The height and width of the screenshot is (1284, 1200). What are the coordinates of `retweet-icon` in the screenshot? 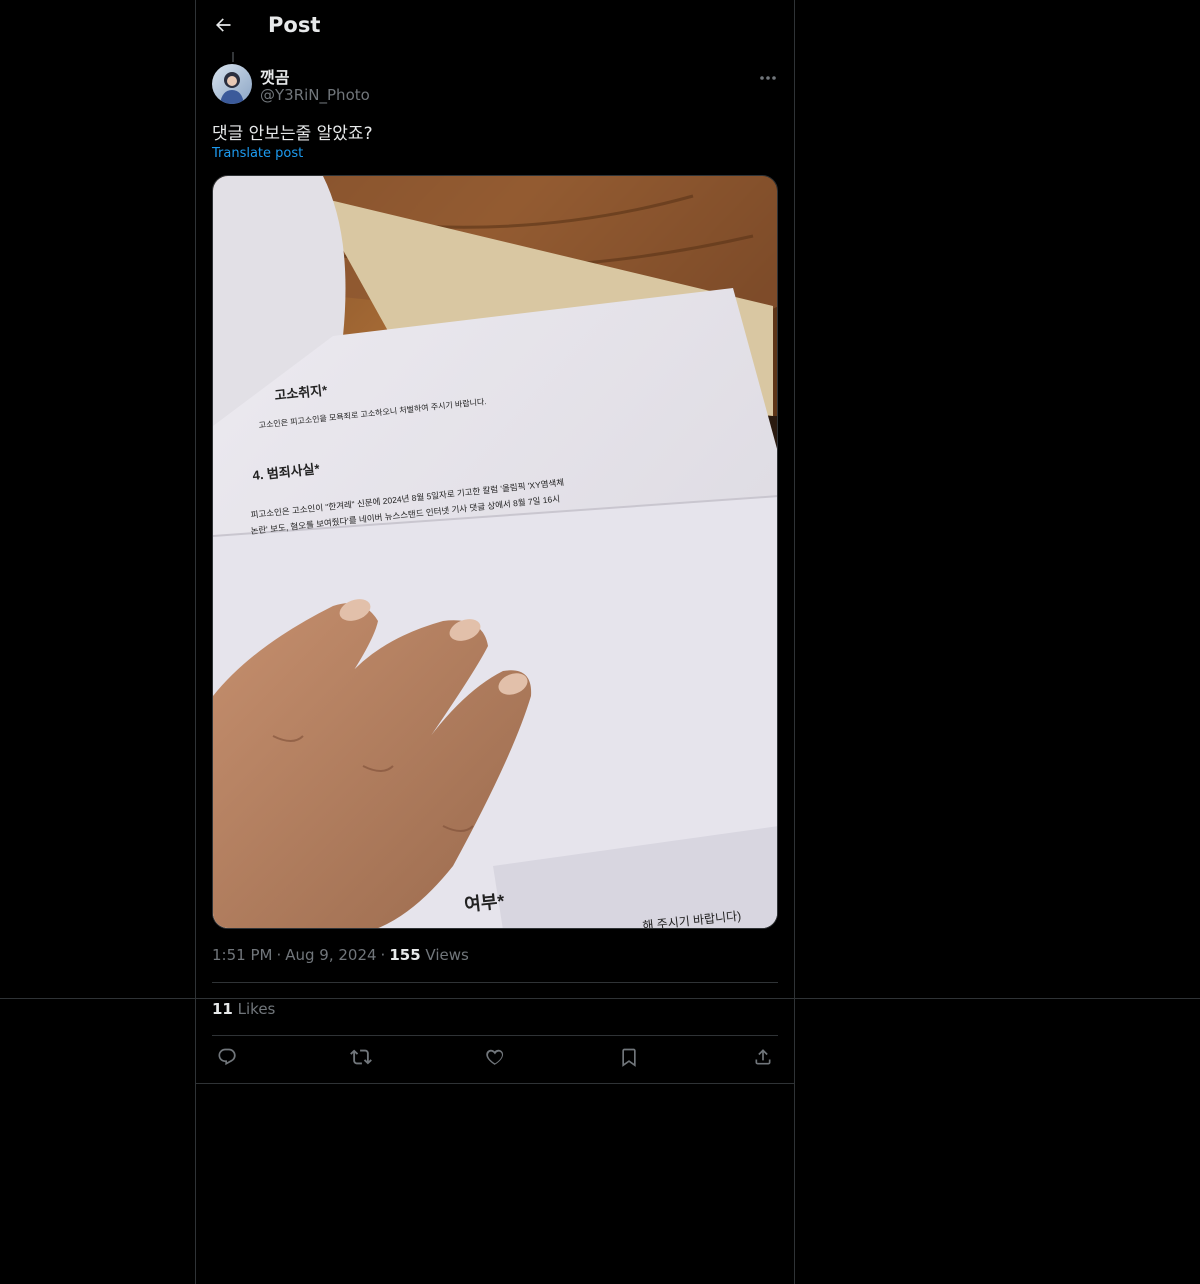 It's located at (361, 1059).